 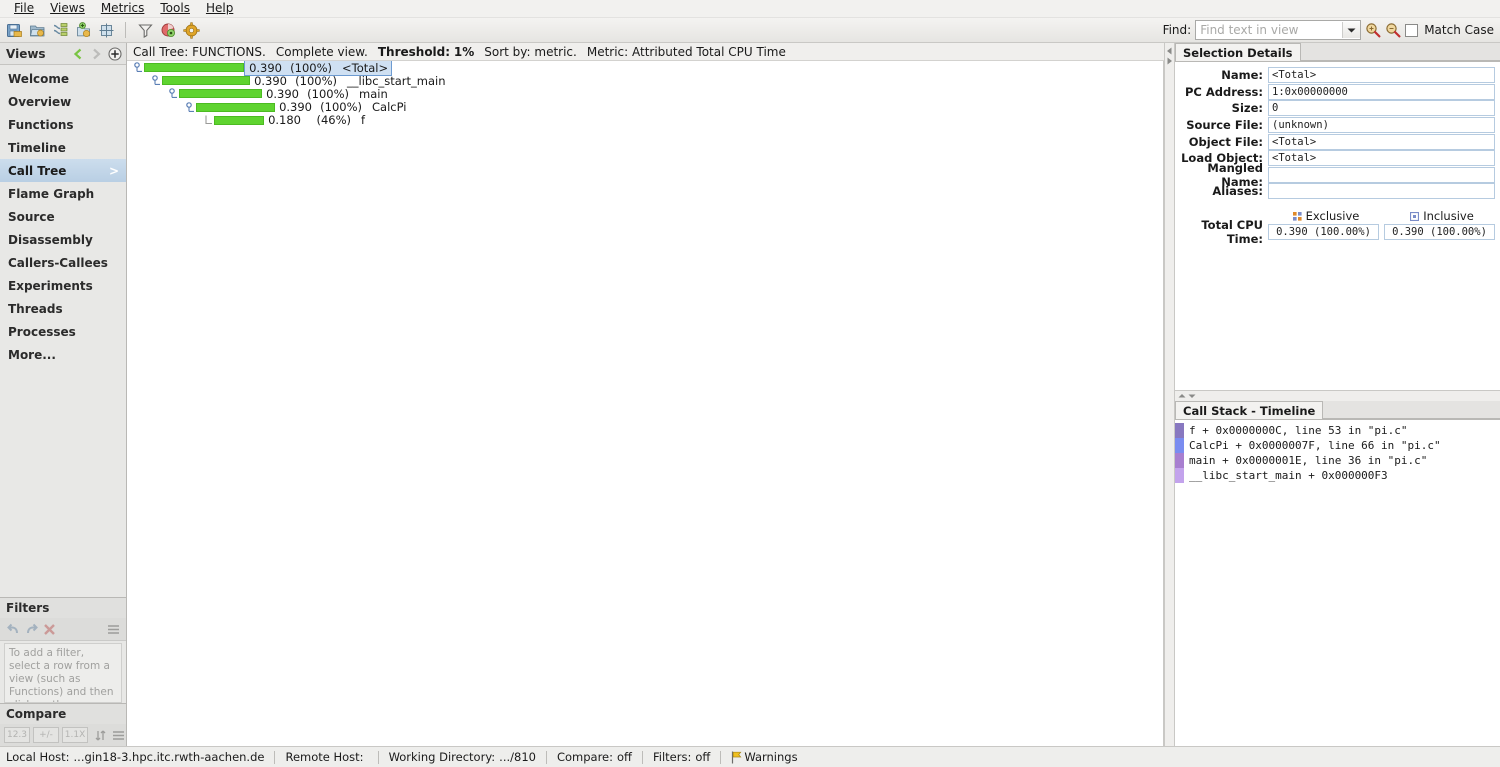 I want to click on find-bar: Find: Find text in view Match Case, so click(x=1328, y=30).